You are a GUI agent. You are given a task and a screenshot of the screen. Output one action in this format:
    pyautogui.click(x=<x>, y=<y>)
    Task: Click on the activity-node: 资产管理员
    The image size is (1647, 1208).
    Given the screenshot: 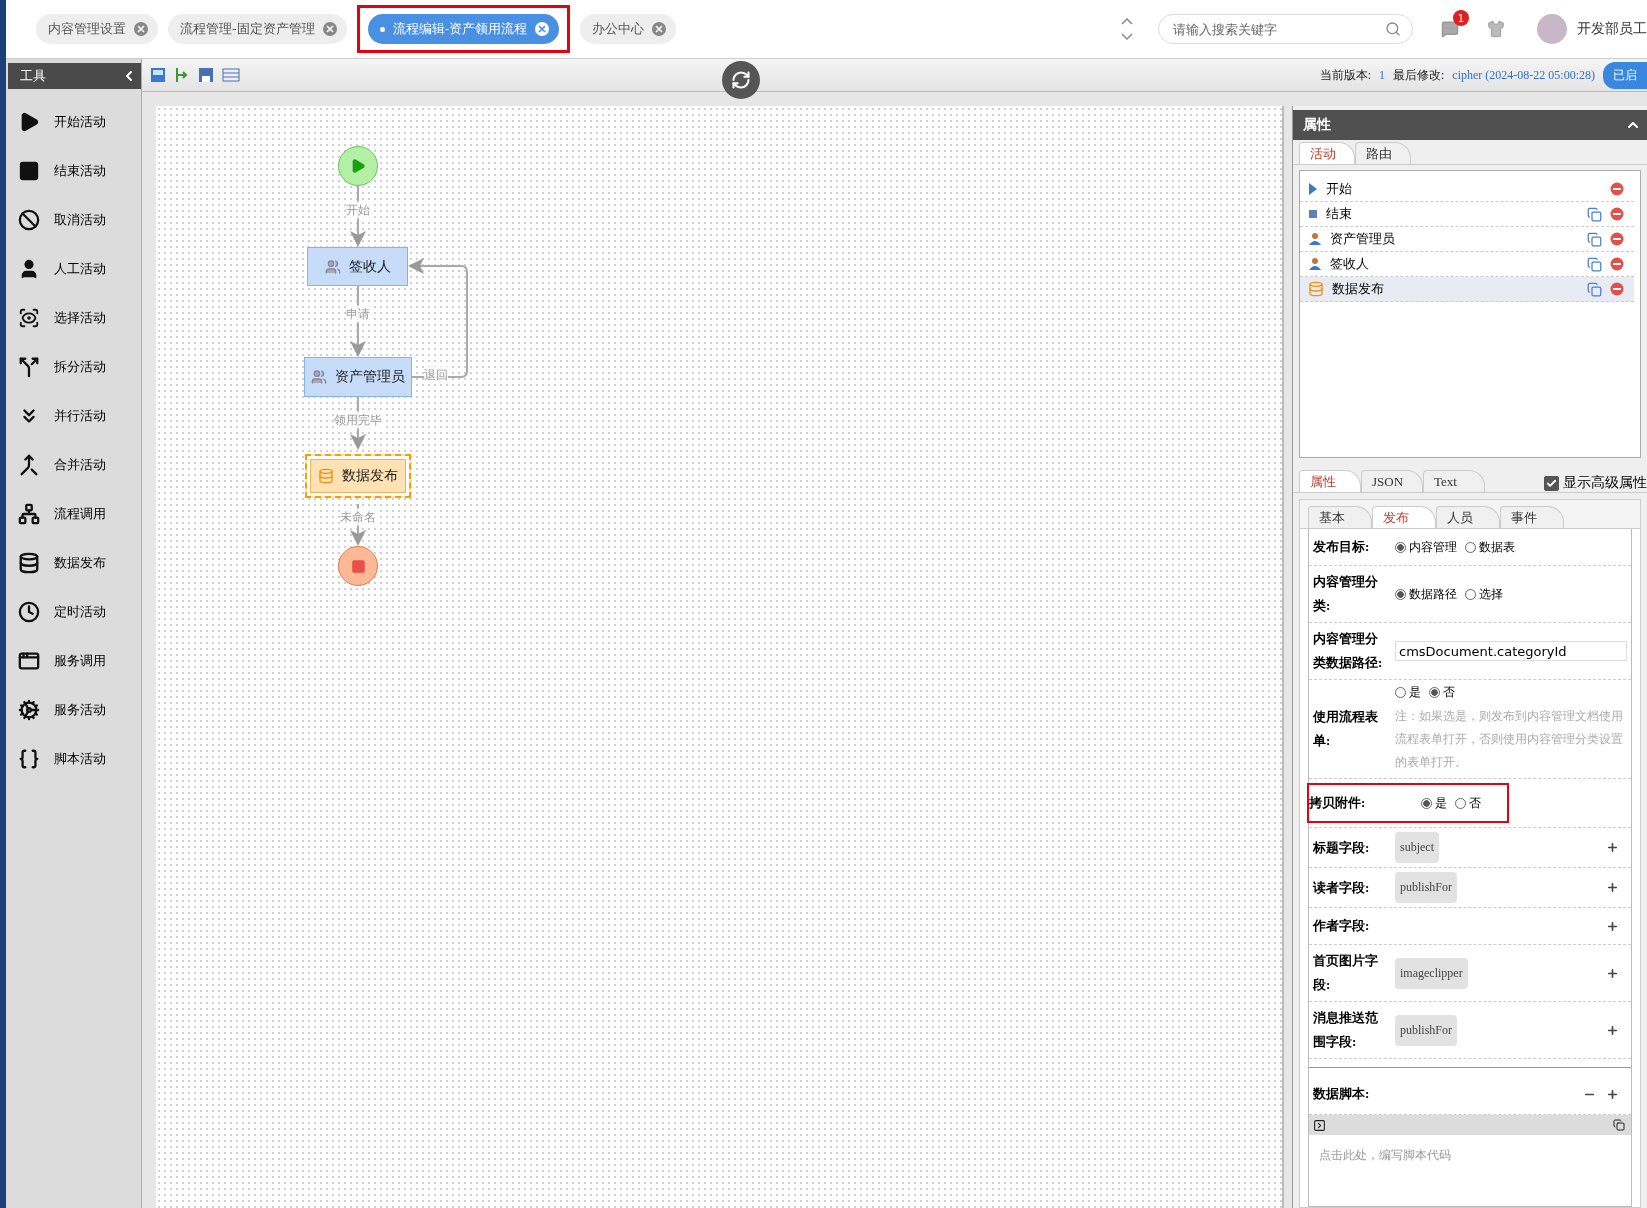 What is the action you would take?
    pyautogui.click(x=358, y=377)
    